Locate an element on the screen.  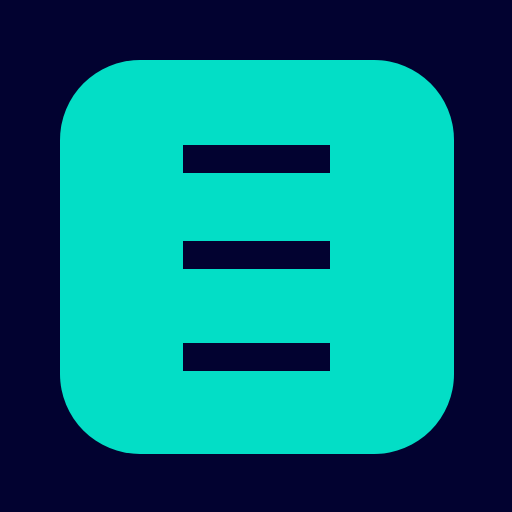
menu-bar-bottom is located at coordinates (256, 357).